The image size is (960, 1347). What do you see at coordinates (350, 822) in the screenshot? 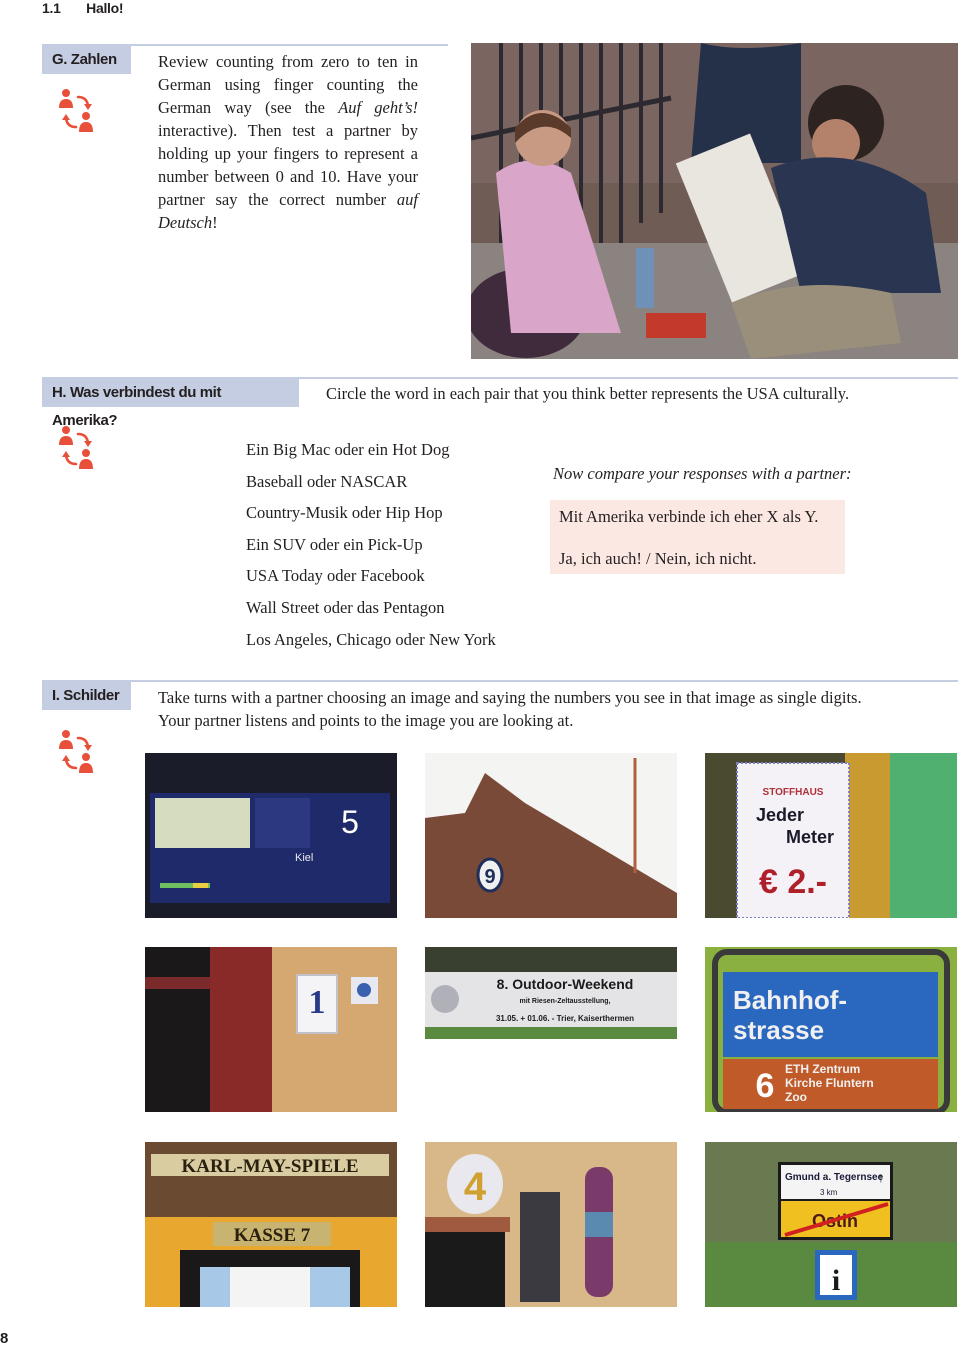
I see `platform-number: 5` at bounding box center [350, 822].